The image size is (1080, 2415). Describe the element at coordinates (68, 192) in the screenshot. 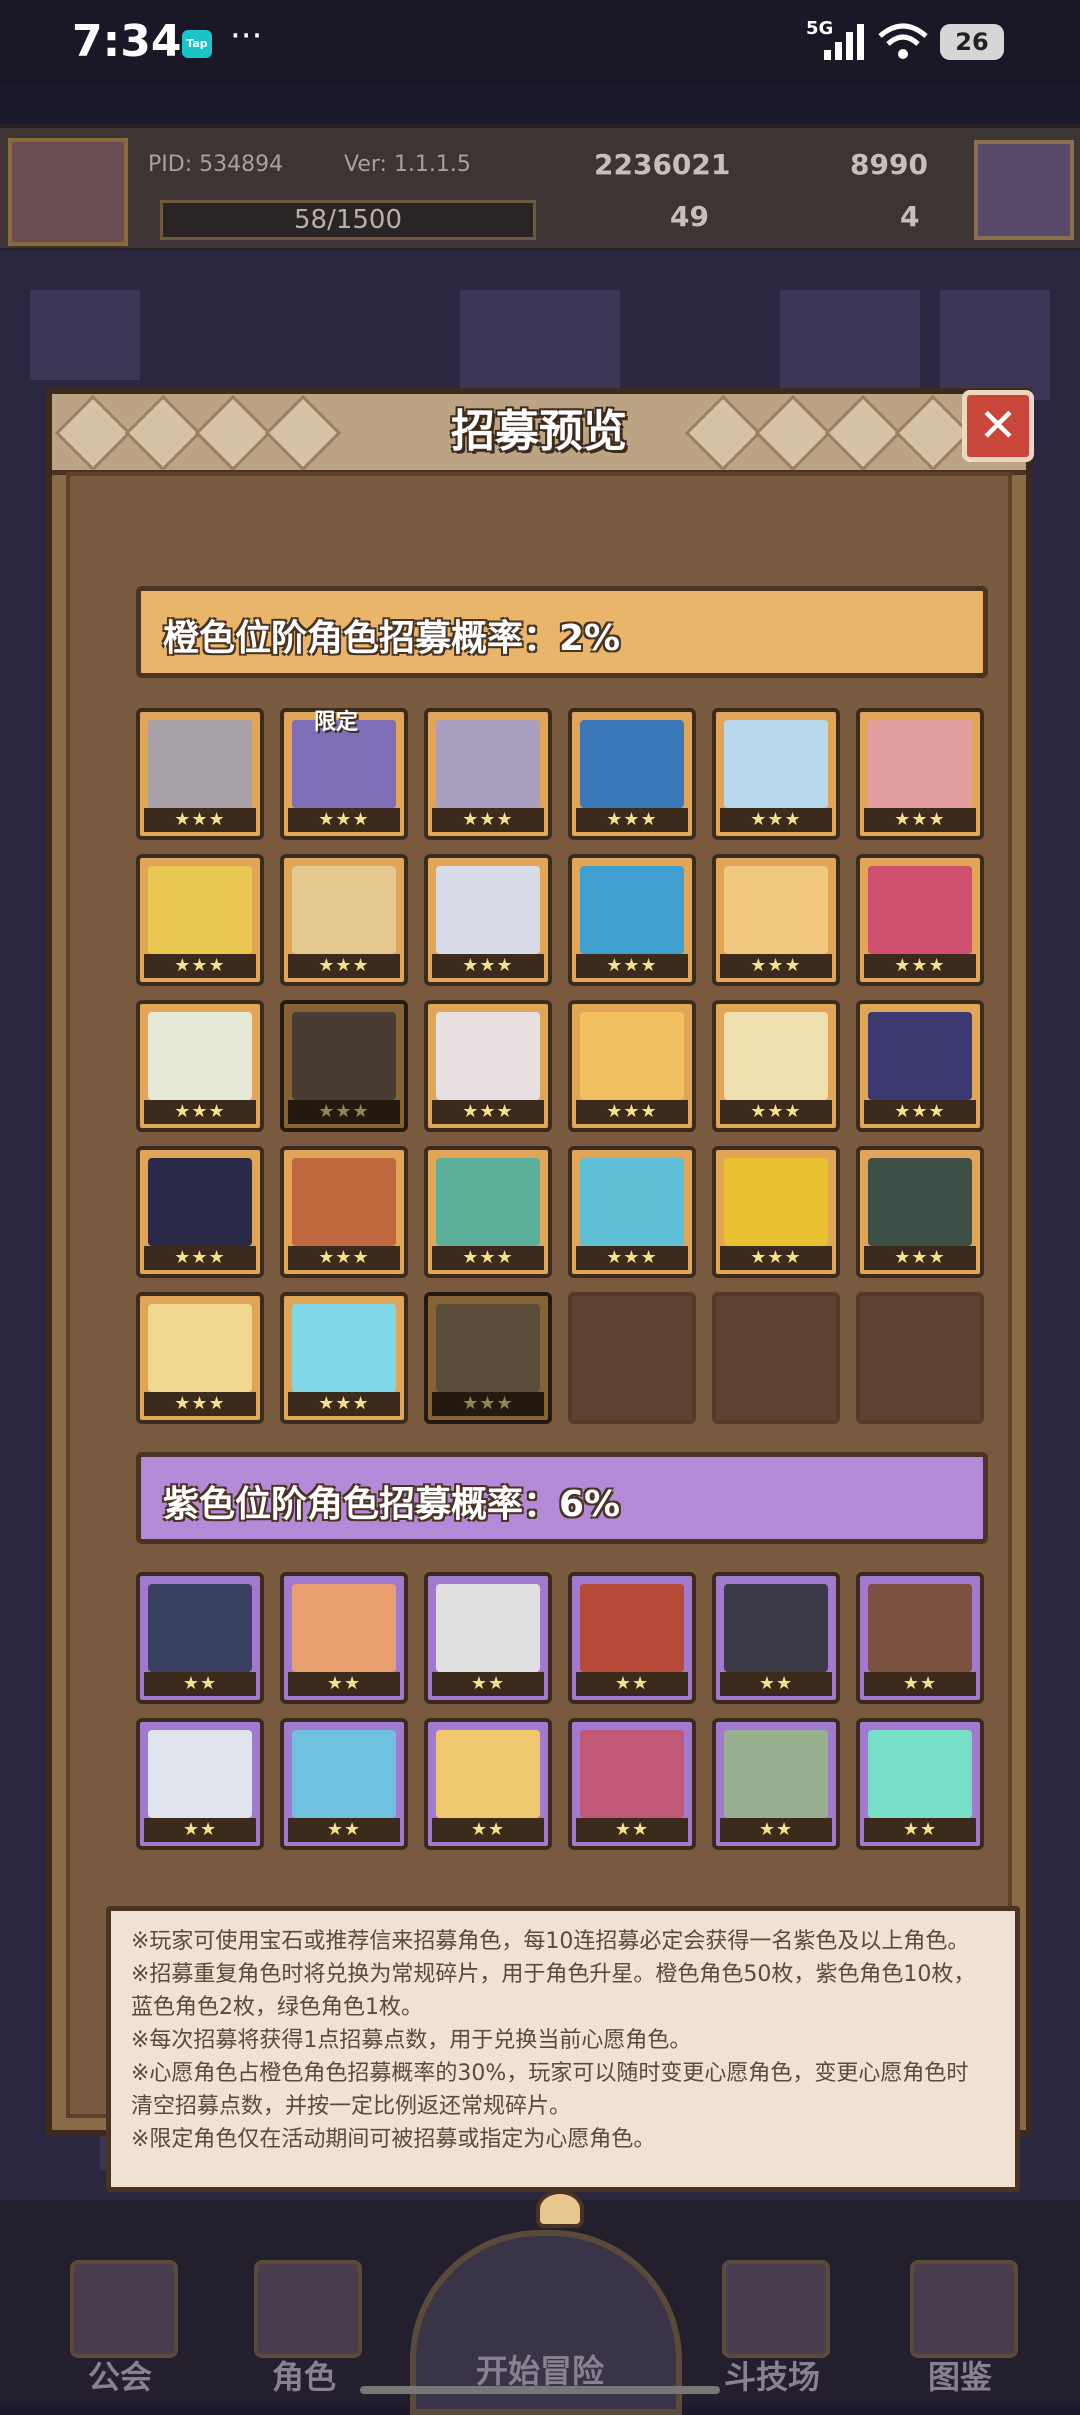

I see `player-avatar` at that location.